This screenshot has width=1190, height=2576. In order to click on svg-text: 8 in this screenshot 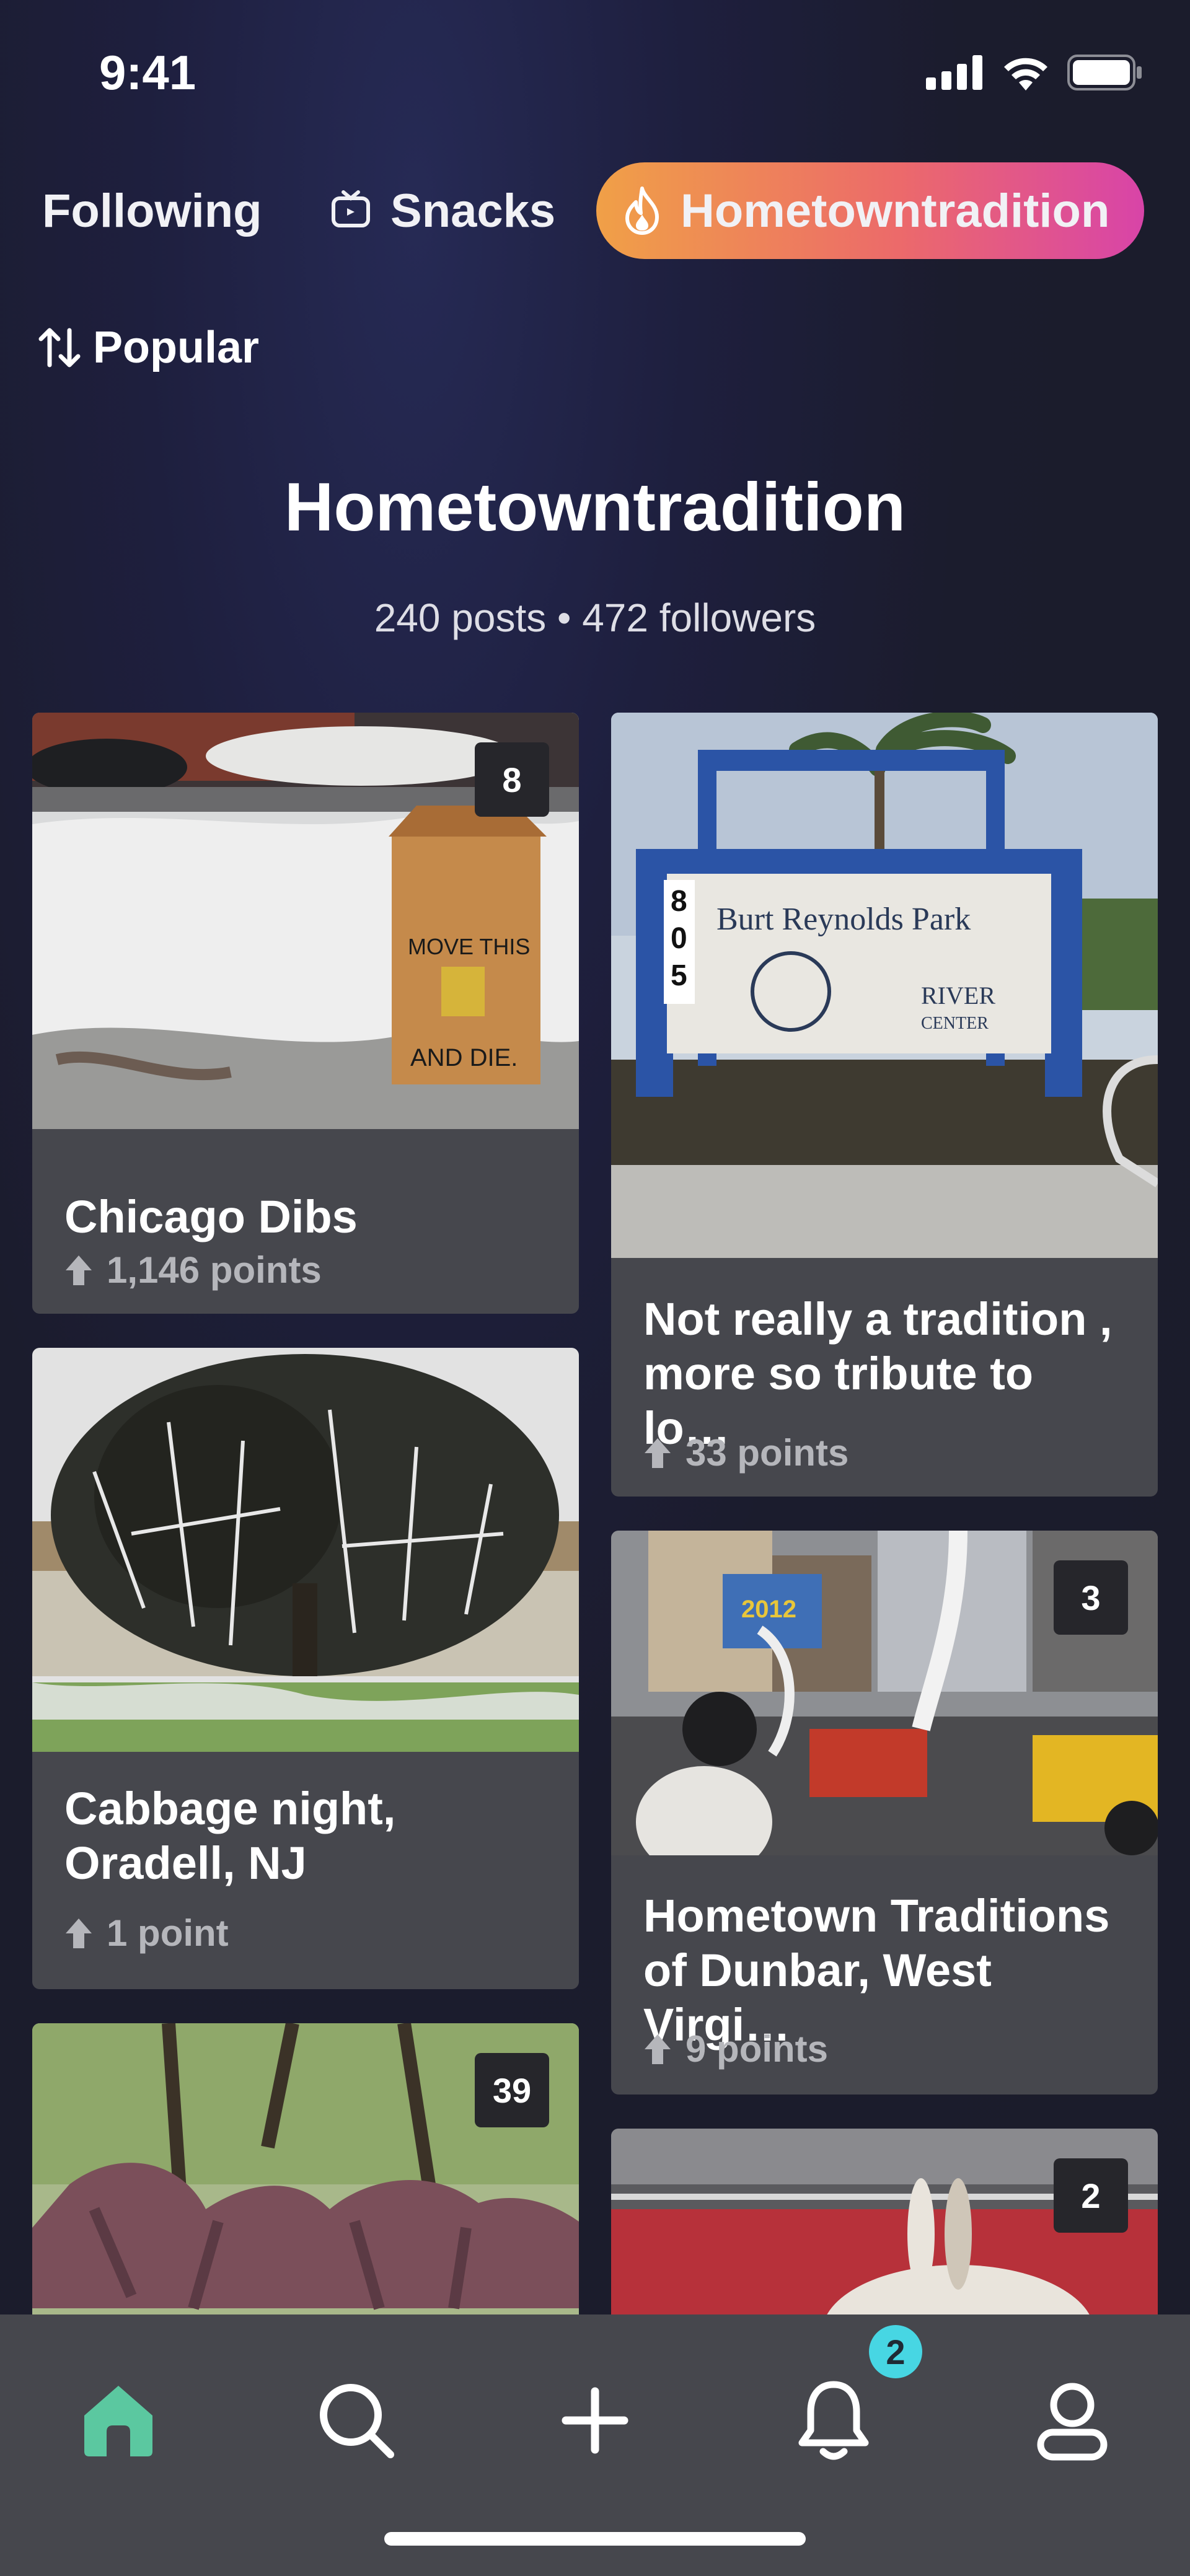, I will do `click(679, 902)`.